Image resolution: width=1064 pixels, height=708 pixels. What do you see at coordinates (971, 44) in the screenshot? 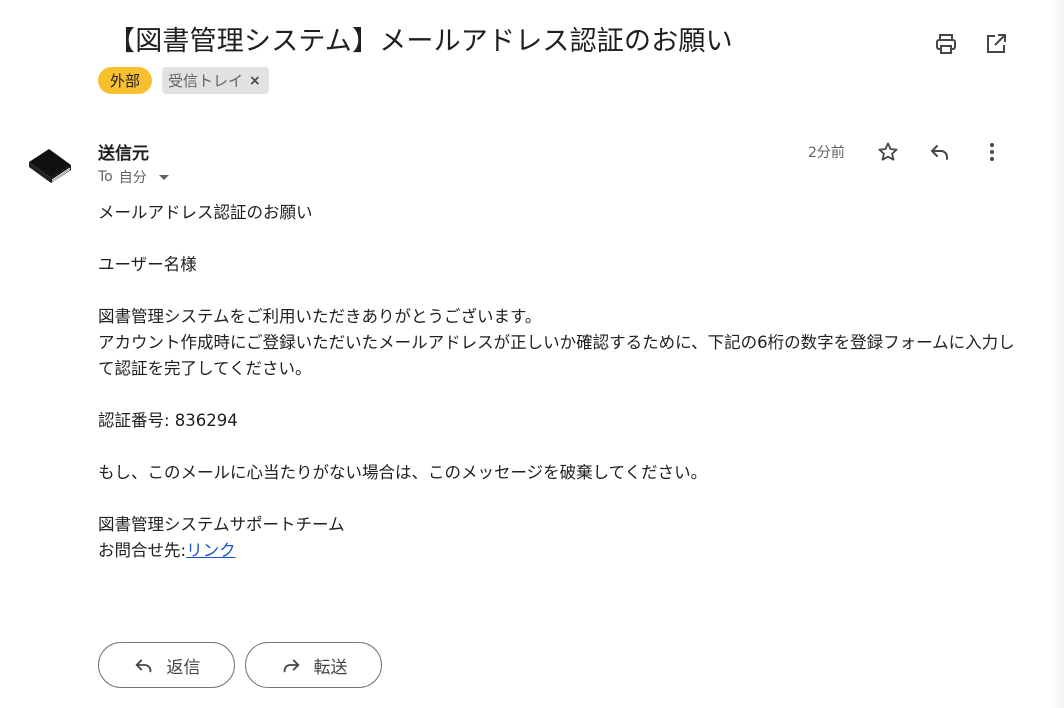
I see `top-actions` at bounding box center [971, 44].